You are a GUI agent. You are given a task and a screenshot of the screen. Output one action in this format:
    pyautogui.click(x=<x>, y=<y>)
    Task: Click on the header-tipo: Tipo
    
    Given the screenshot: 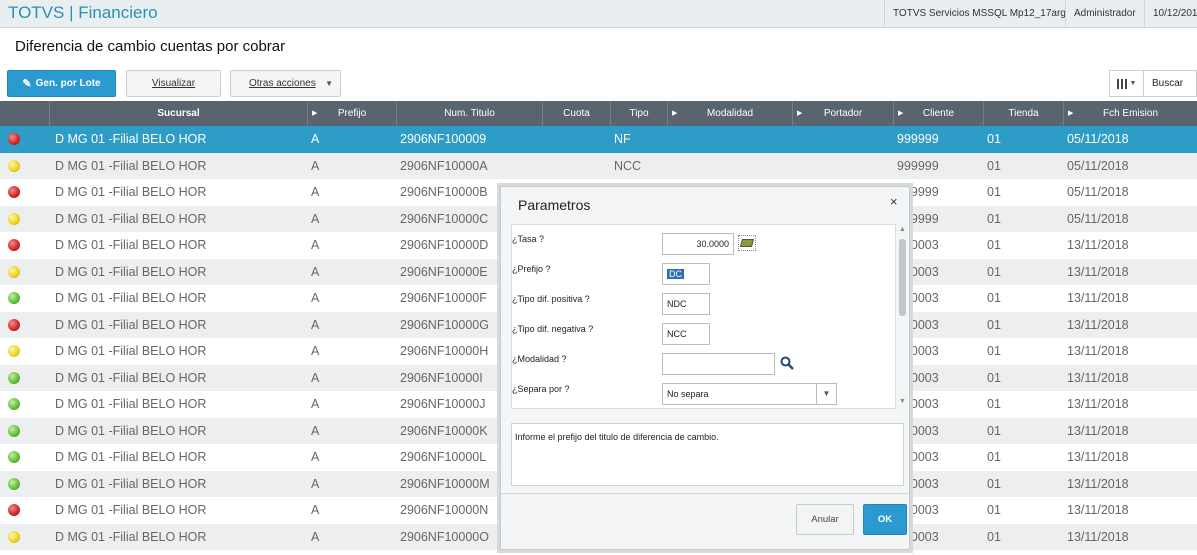 What is the action you would take?
    pyautogui.click(x=639, y=113)
    